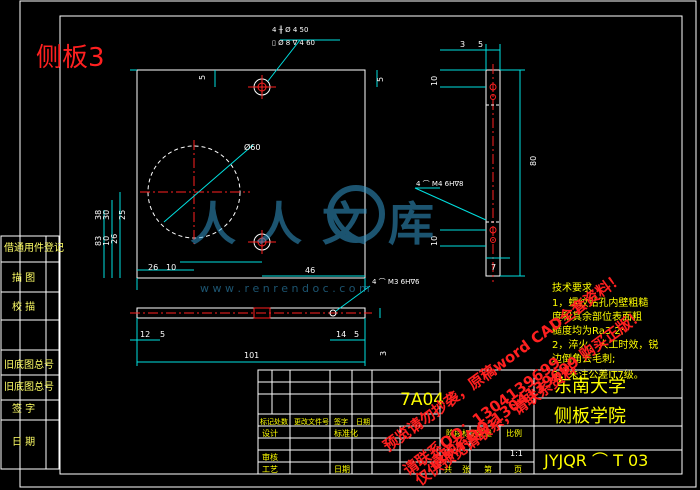 The height and width of the screenshot is (490, 700). I want to click on dim-right-80: 80, so click(533, 161).